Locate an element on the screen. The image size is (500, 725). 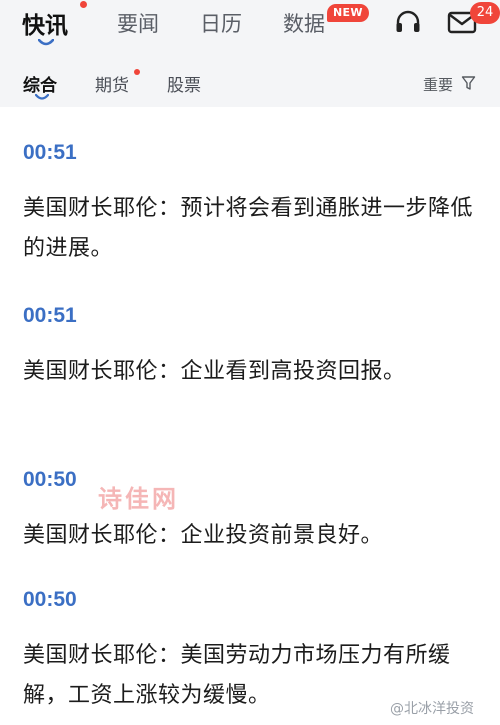
top-nav-bar: 快讯 要闻 日历 数据 NEW 24 is located at coordinates (250, 25).